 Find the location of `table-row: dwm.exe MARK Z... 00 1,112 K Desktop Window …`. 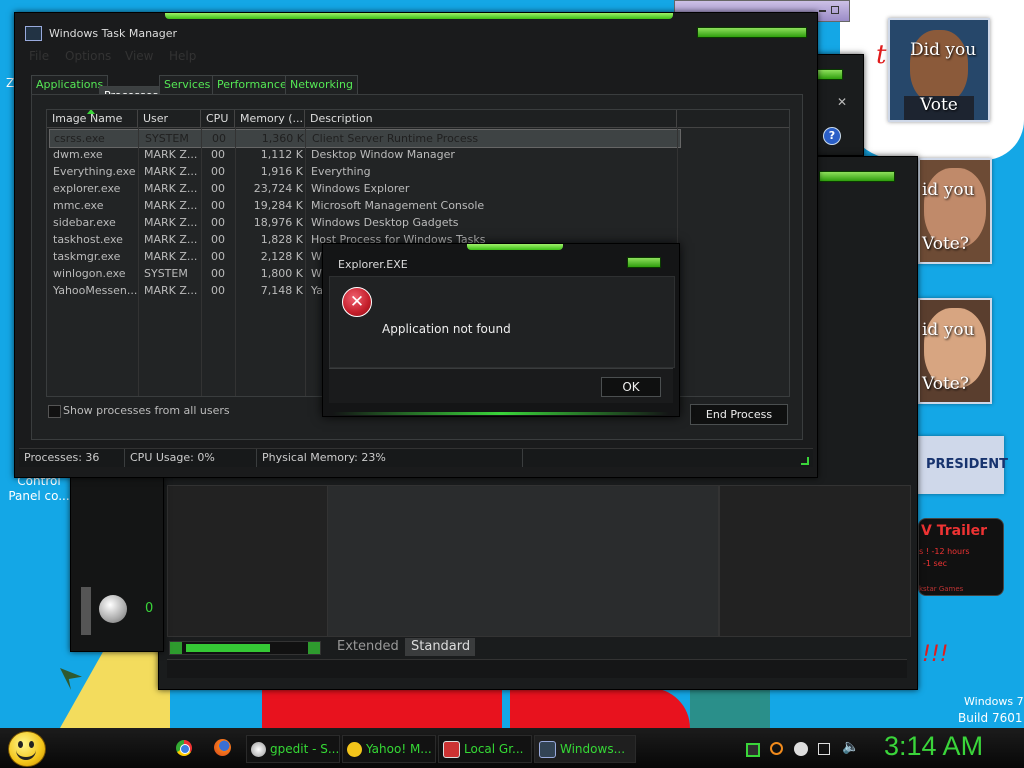

table-row: dwm.exe MARK Z... 00 1,112 K Desktop Window … is located at coordinates (364, 154).